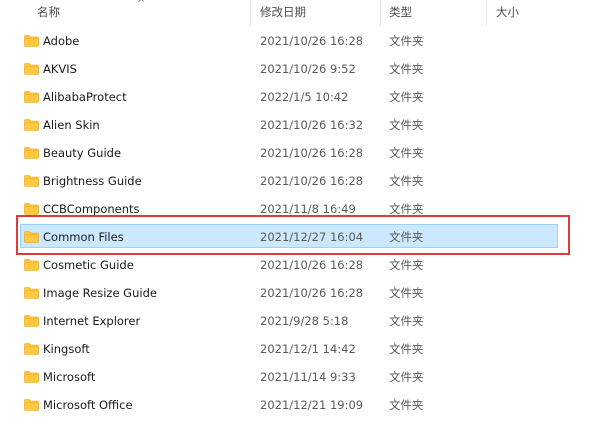  Describe the element at coordinates (92, 181) in the screenshot. I see `file-name: Brightness Guide` at that location.